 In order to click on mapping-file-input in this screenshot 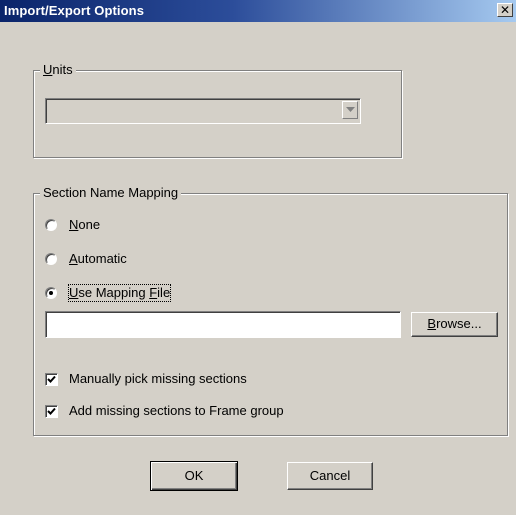, I will do `click(223, 324)`.